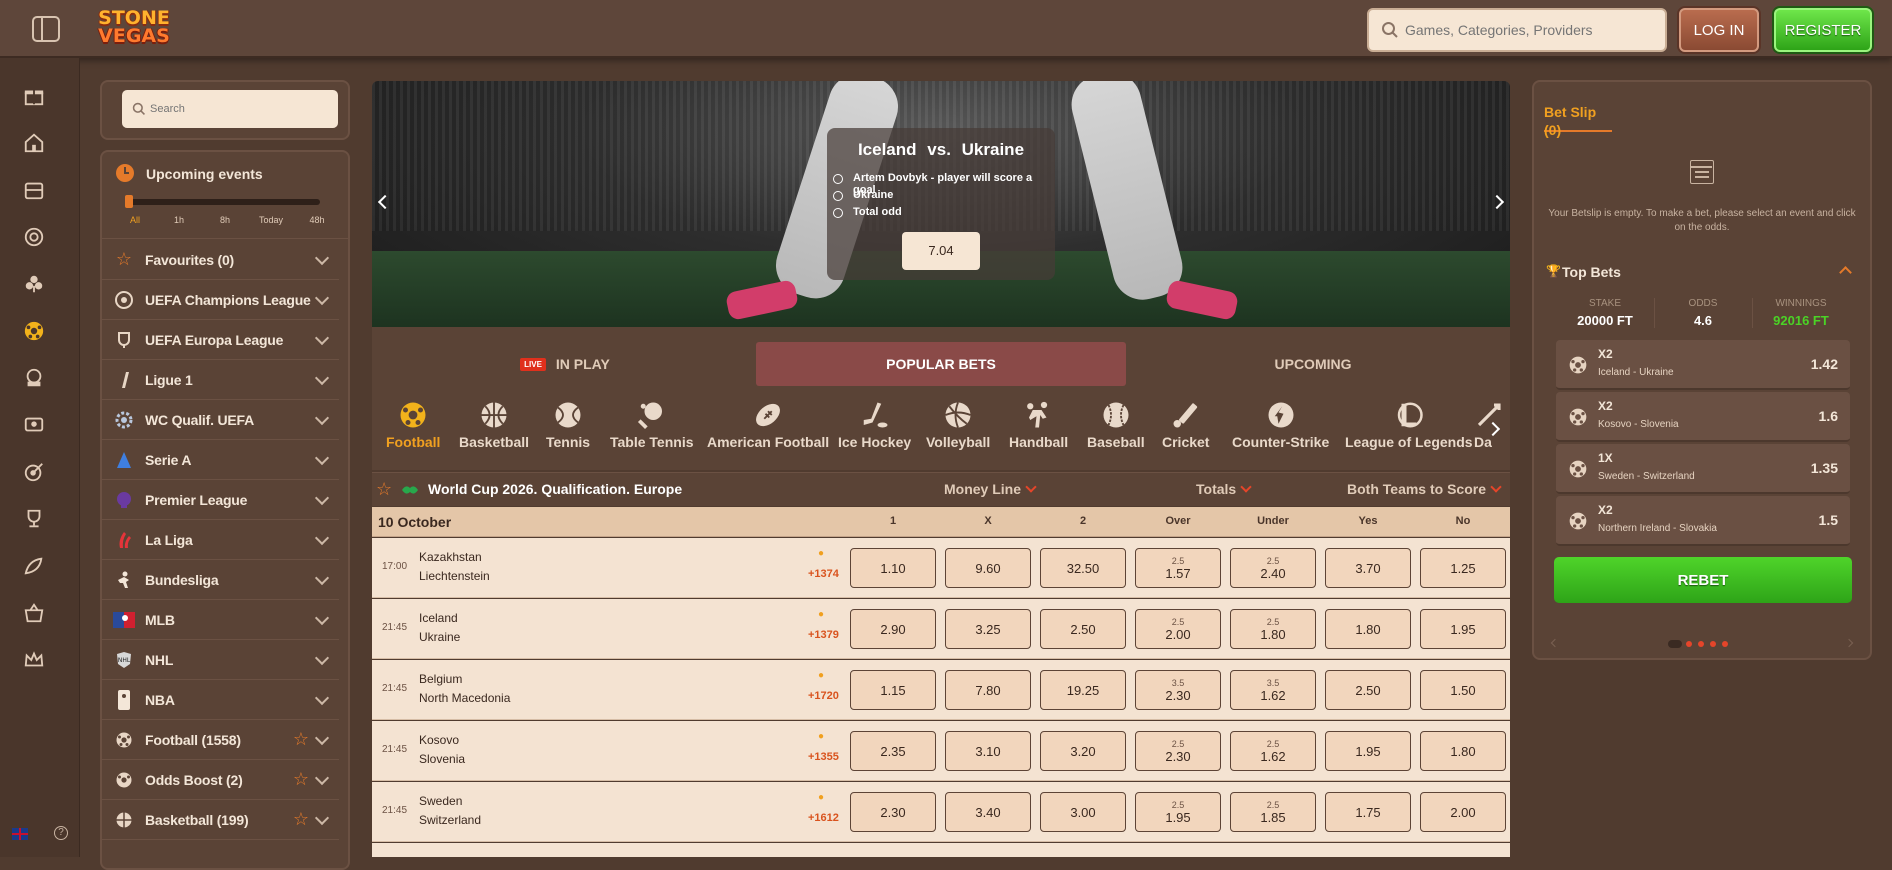 The width and height of the screenshot is (1892, 870). What do you see at coordinates (1463, 629) in the screenshot?
I see `odd-button-no: 1.95` at bounding box center [1463, 629].